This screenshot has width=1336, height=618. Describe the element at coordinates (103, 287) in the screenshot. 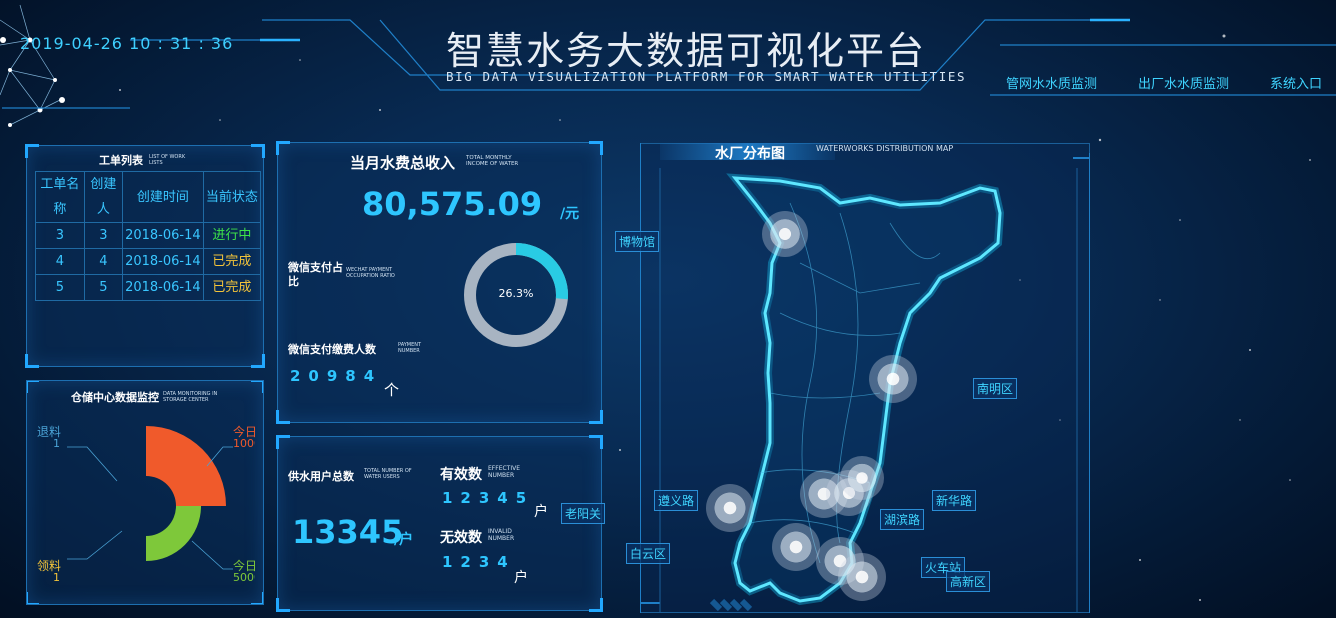

I see `cell-creator: 5` at that location.